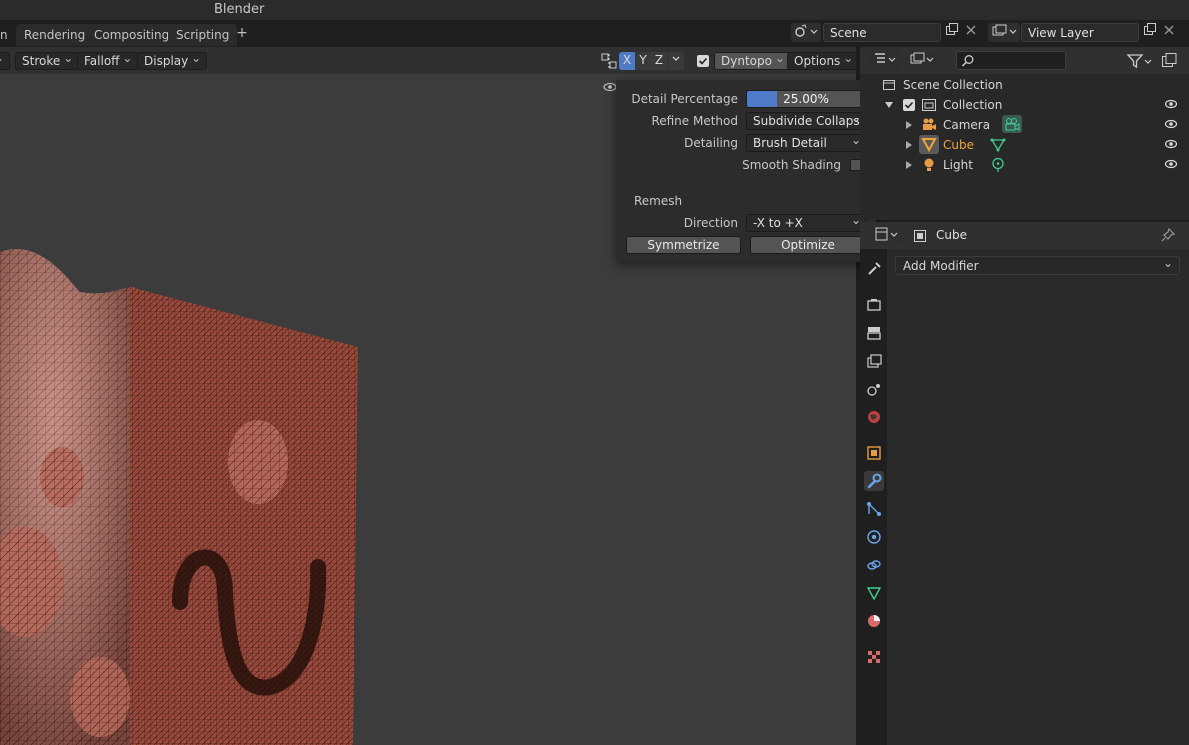  Describe the element at coordinates (806, 120) in the screenshot. I see `refine-method-dropdown: Subdivide Collapse` at that location.